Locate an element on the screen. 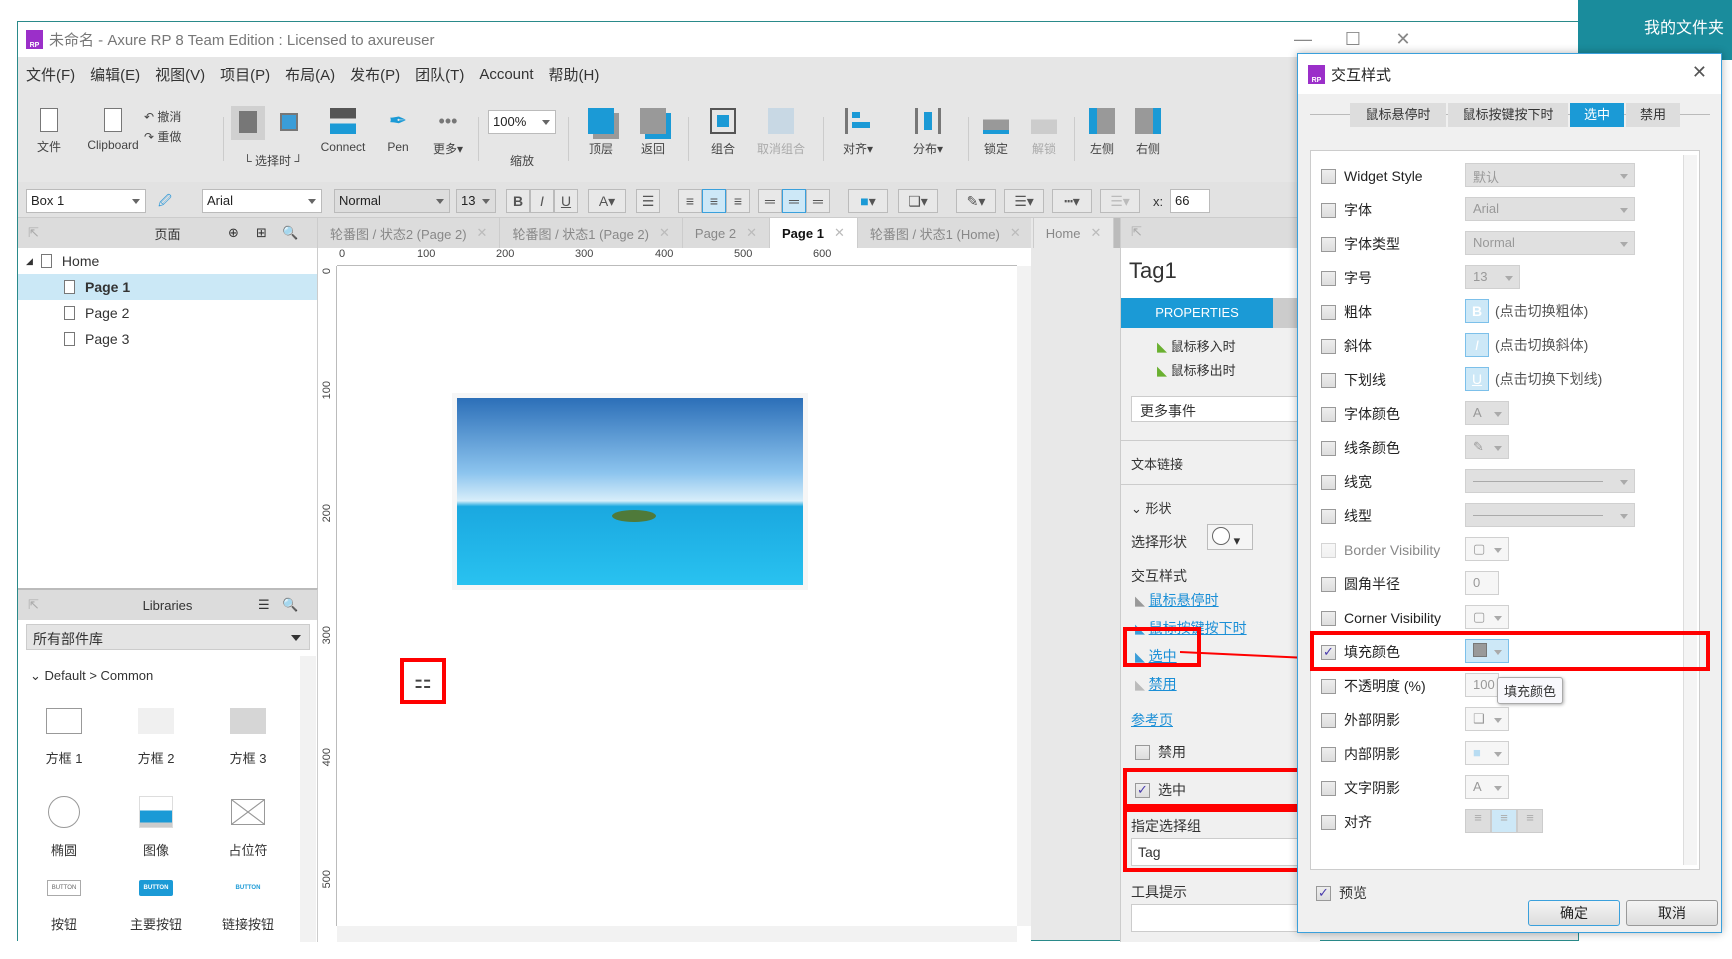 The image size is (1732, 959). lock-button: 锁定 is located at coordinates (996, 132).